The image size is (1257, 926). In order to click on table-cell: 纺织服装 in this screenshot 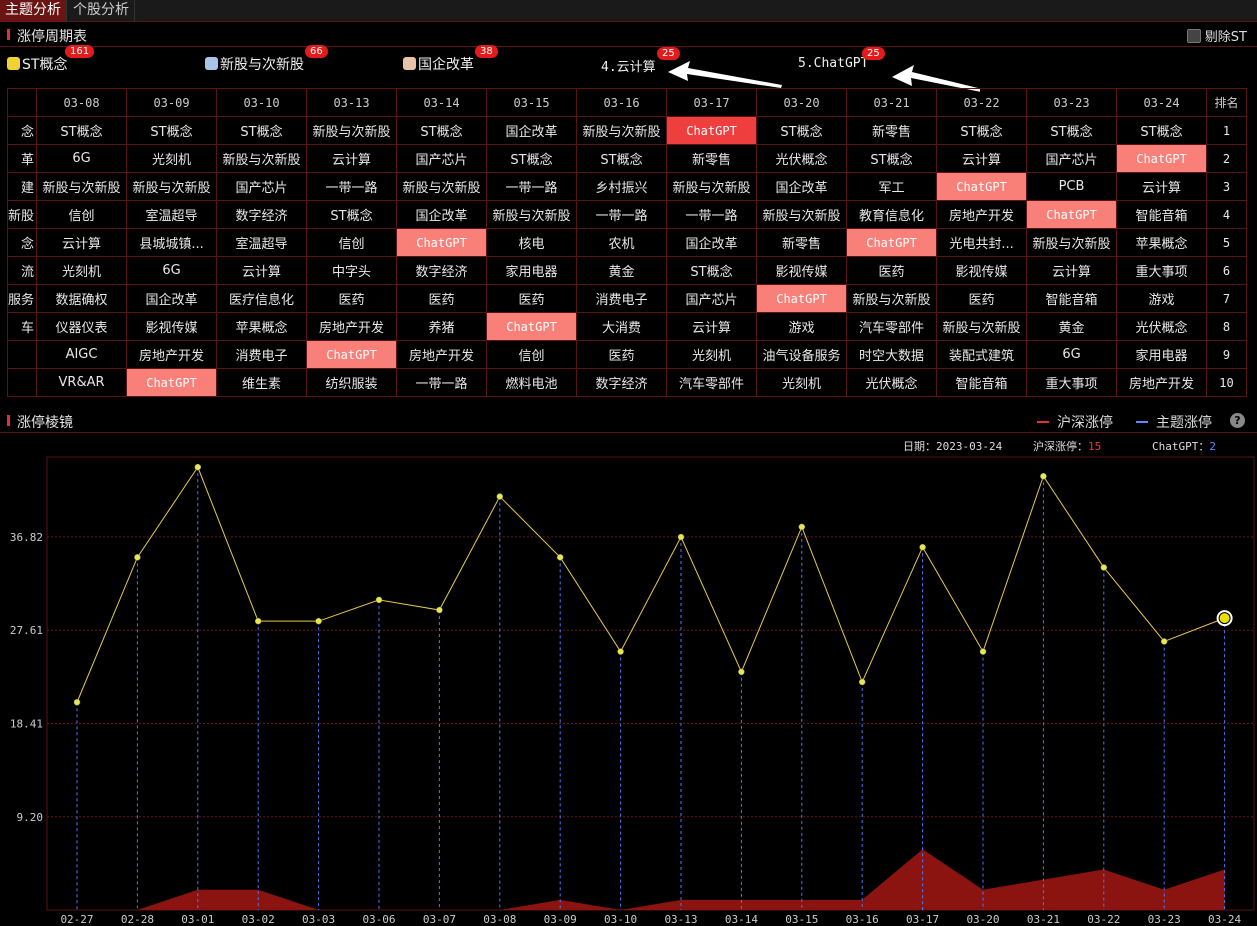, I will do `click(352, 382)`.